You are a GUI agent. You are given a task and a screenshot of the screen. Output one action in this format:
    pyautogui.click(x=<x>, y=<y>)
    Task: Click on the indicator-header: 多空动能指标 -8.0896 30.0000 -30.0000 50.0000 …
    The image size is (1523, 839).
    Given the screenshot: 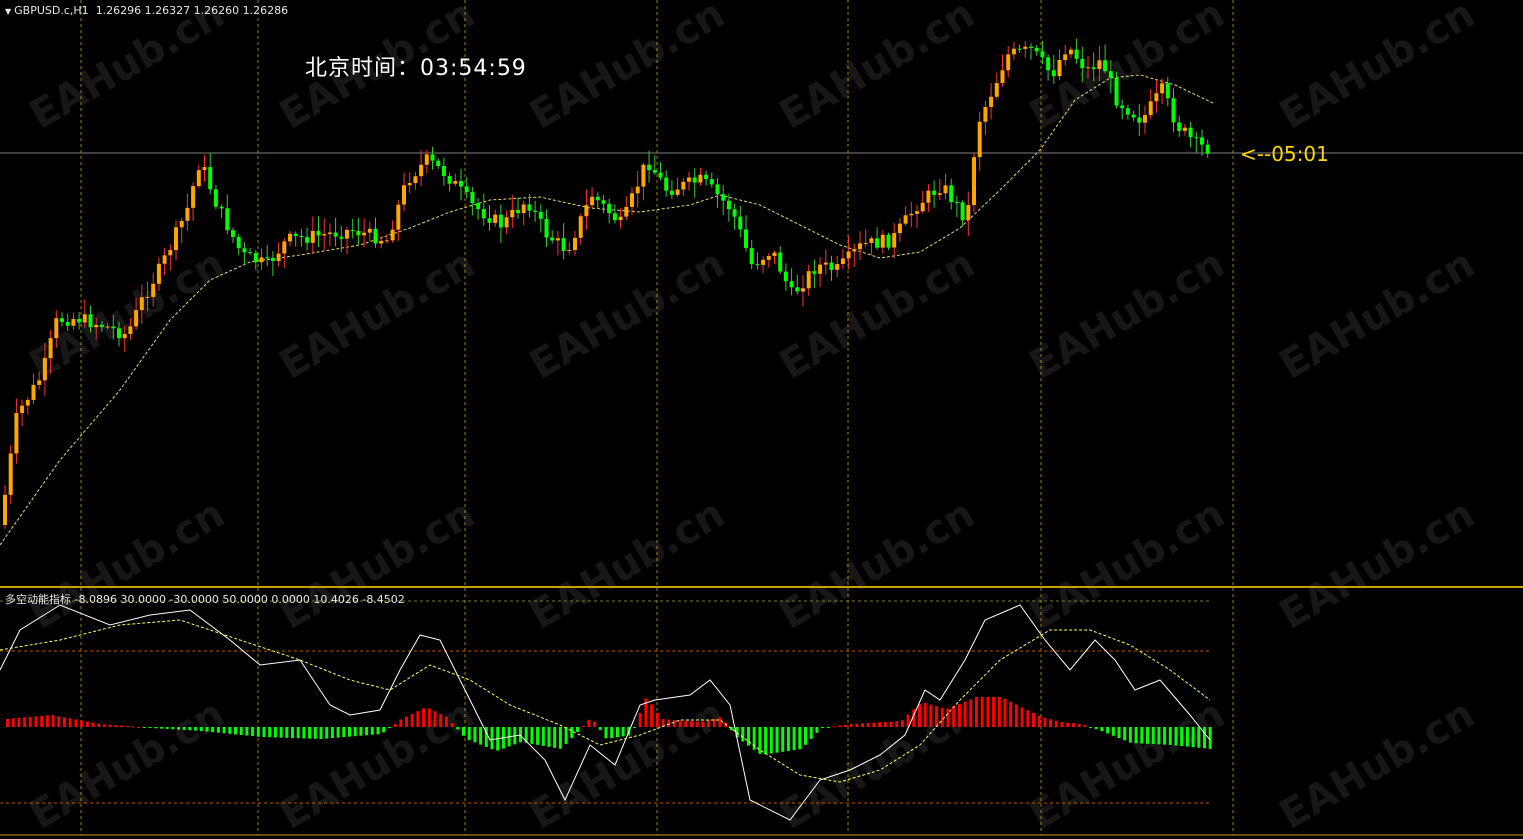 What is the action you would take?
    pyautogui.click(x=205, y=599)
    